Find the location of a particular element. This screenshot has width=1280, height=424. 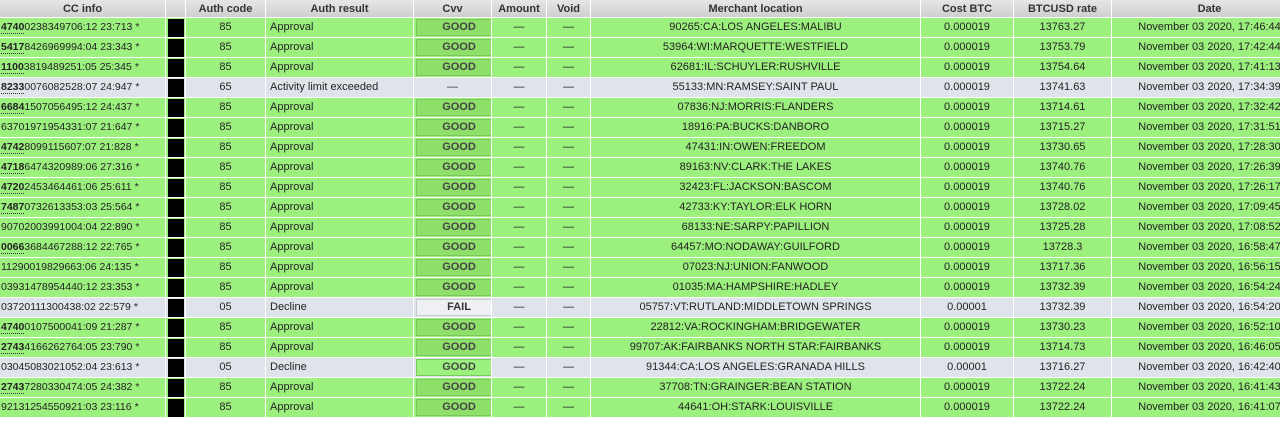

btcusd-rate-cell: 13732.39 is located at coordinates (1063, 308).